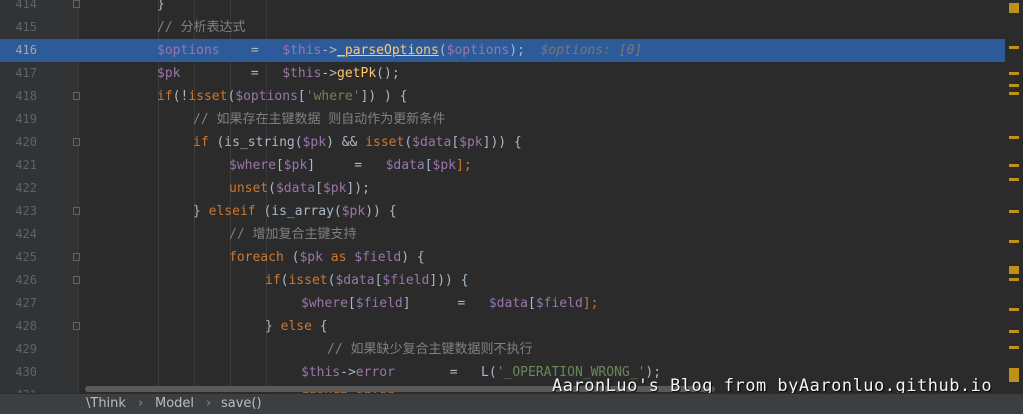 The height and width of the screenshot is (414, 1023). I want to click on code-text: foreach ($pk as $field) {, so click(327, 257).